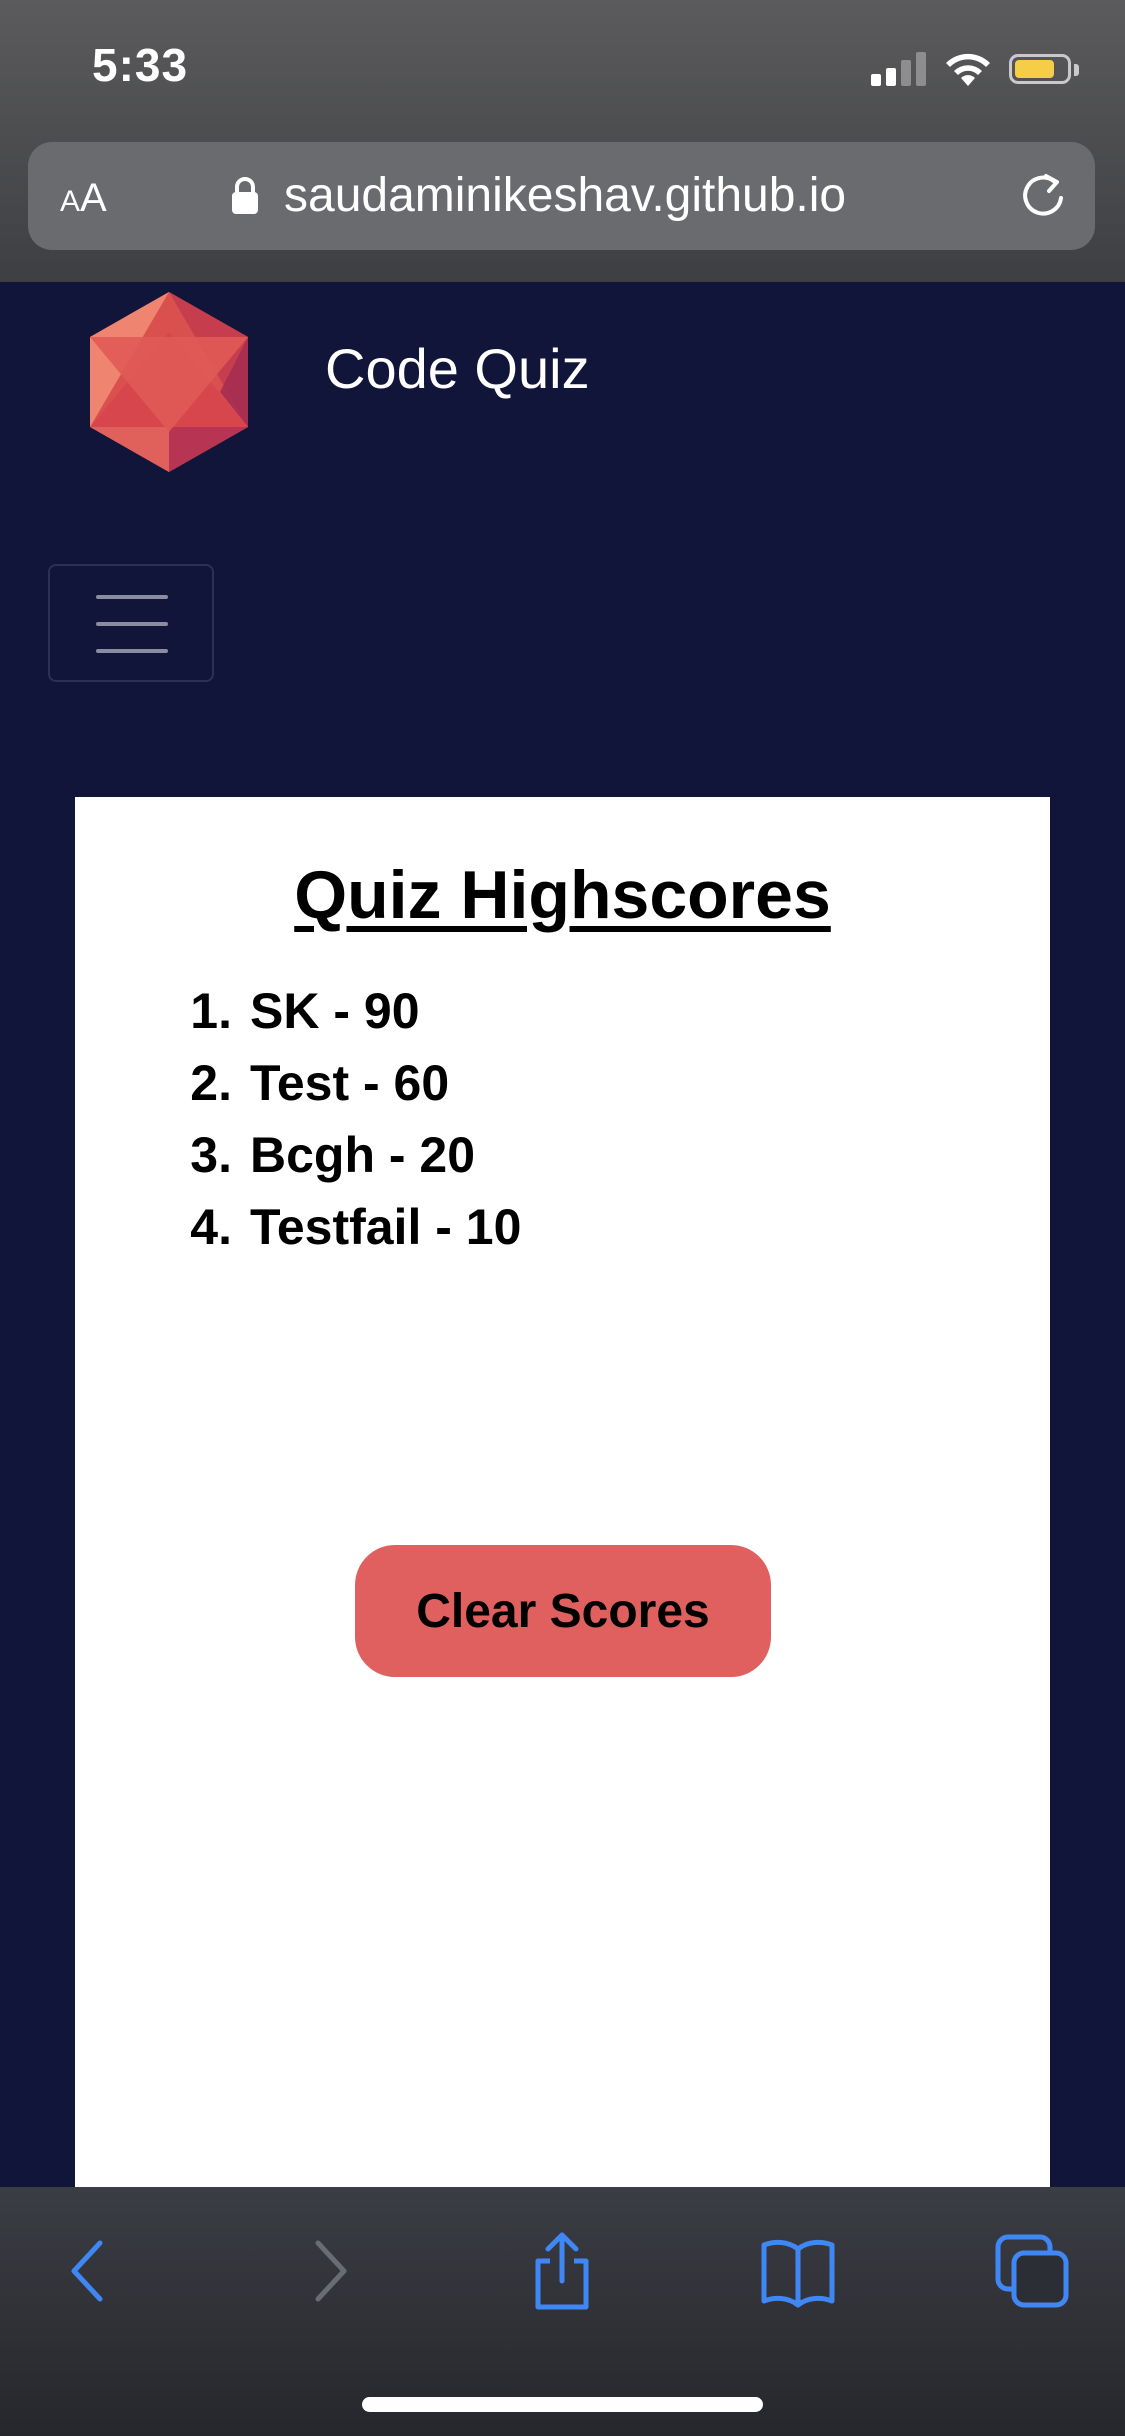 The height and width of the screenshot is (2436, 1125). What do you see at coordinates (899, 68) in the screenshot?
I see `signal-icon` at bounding box center [899, 68].